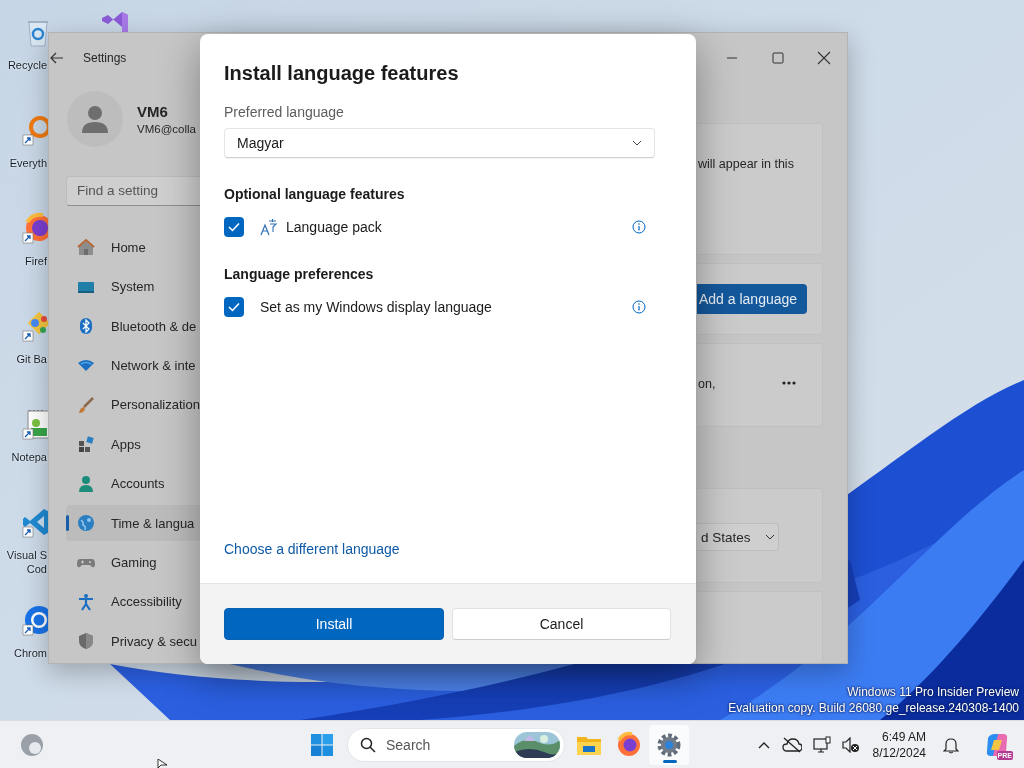 The image size is (1024, 768). I want to click on home-icon, so click(86, 247).